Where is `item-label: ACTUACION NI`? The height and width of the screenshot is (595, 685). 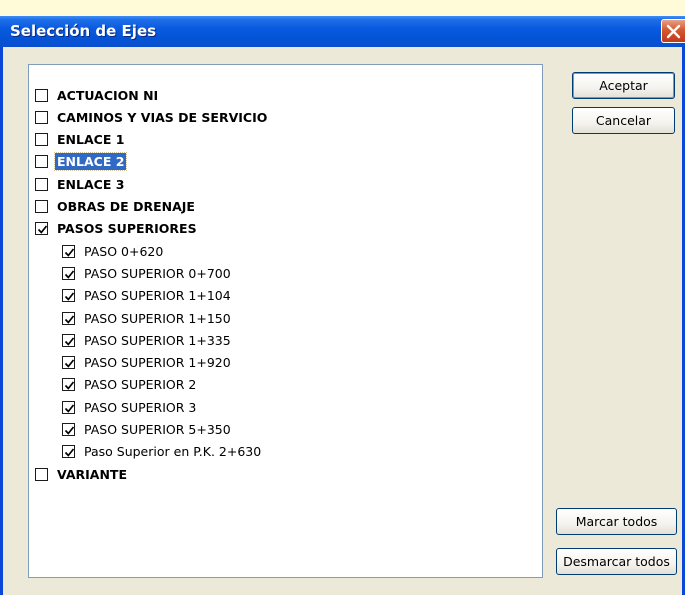
item-label: ACTUACION NI is located at coordinates (108, 95).